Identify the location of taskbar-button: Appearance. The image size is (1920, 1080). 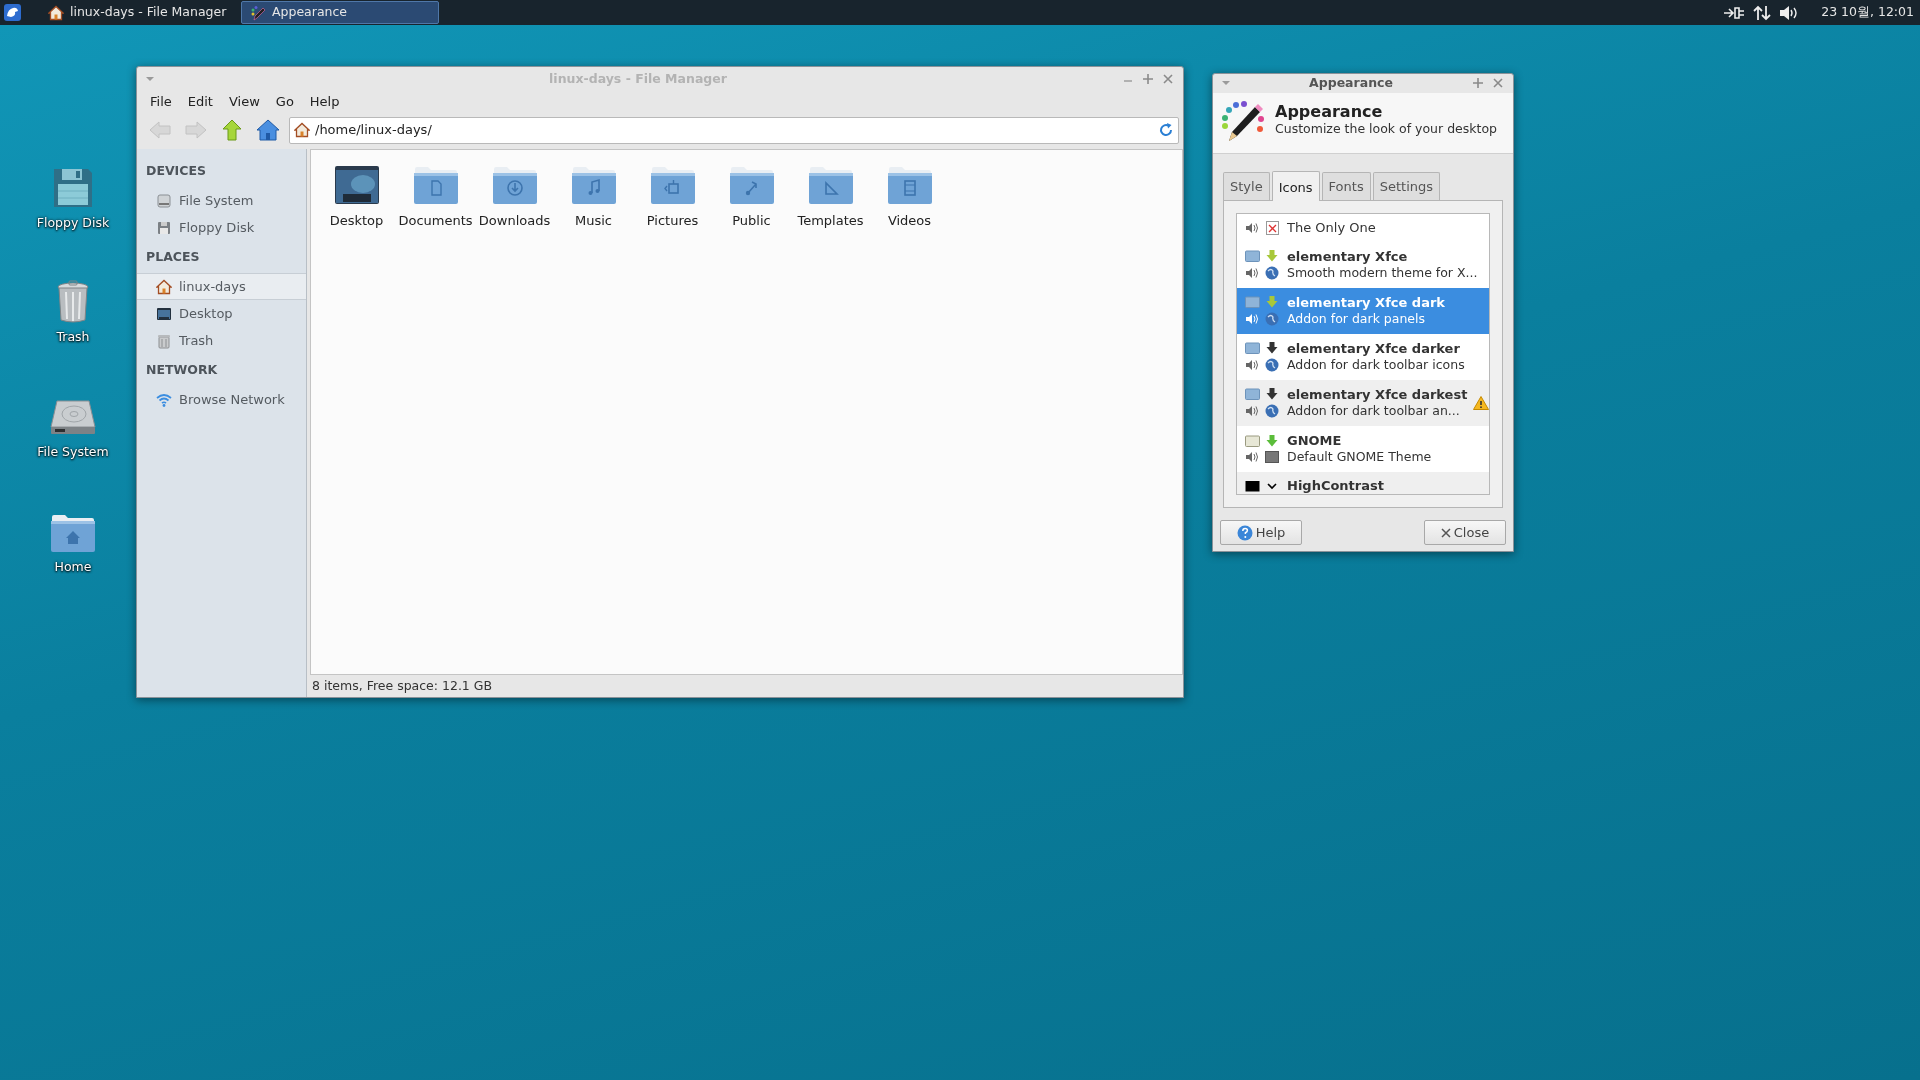
(340, 12).